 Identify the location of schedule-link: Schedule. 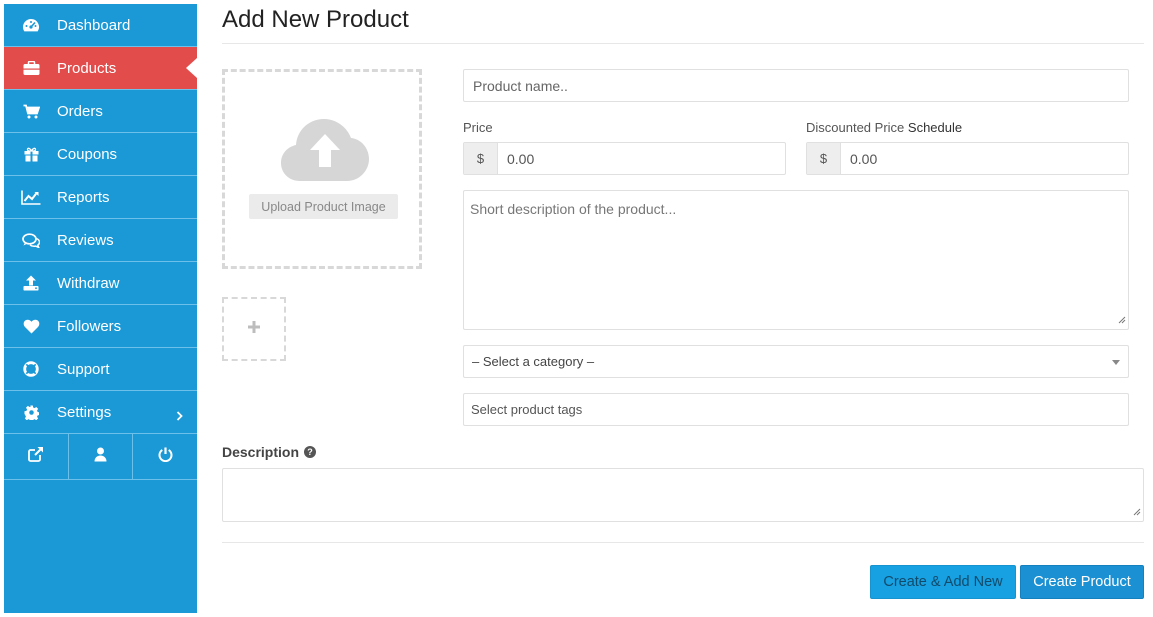
(935, 127).